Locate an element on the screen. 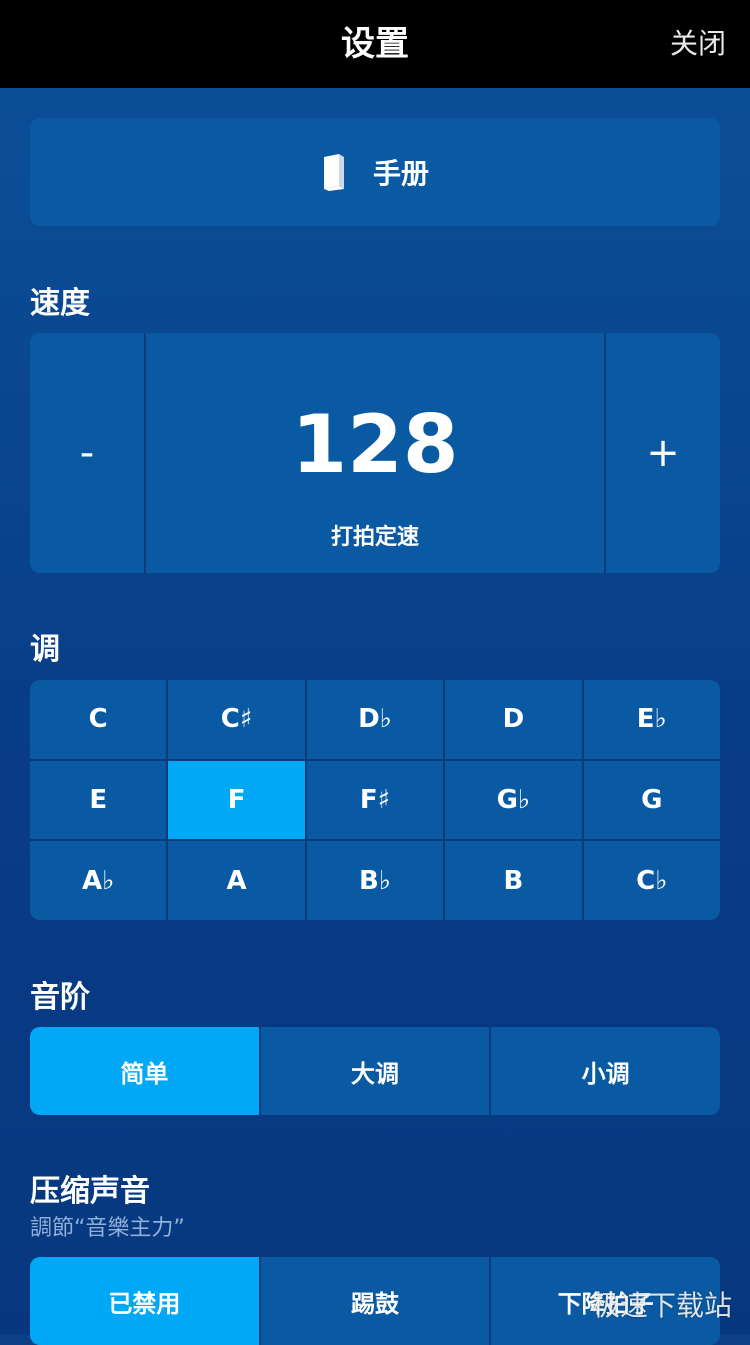 The width and height of the screenshot is (750, 1345). page-title: 设置 is located at coordinates (375, 44).